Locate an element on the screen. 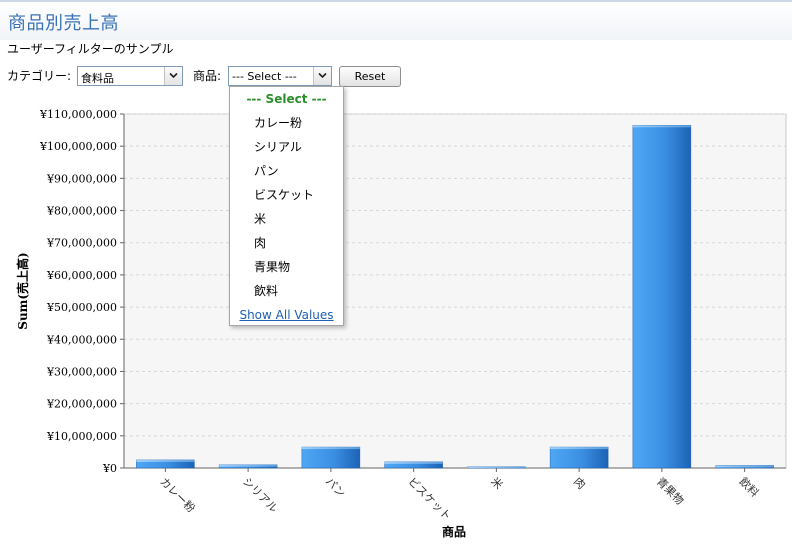 This screenshot has height=546, width=792. x-tick-label: 青果物 is located at coordinates (670, 490).